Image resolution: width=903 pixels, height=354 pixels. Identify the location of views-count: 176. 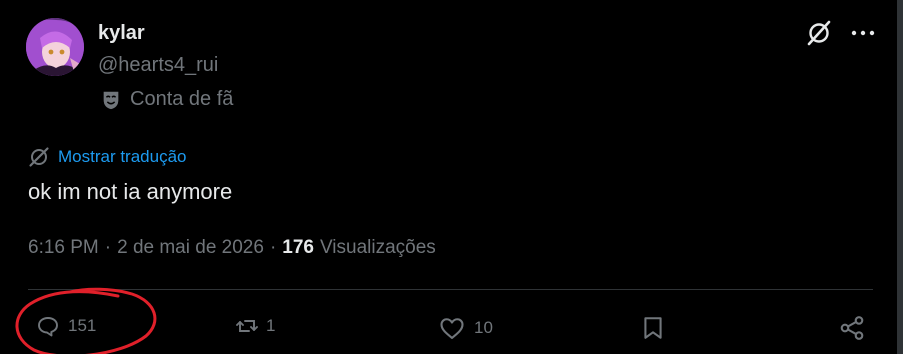
(298, 247).